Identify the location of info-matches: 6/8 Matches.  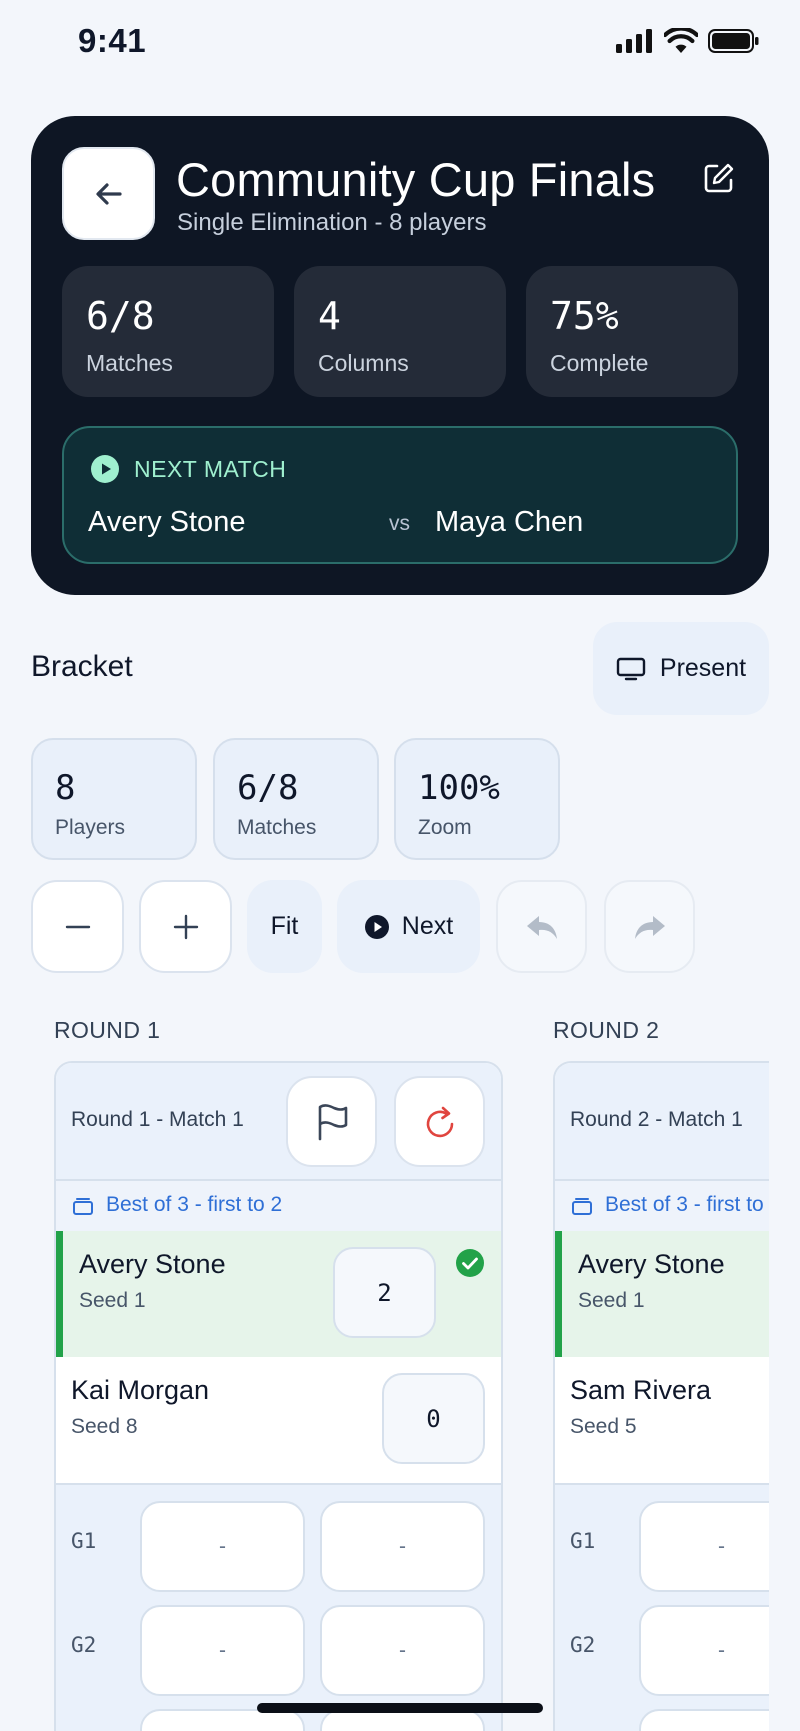
(296, 799).